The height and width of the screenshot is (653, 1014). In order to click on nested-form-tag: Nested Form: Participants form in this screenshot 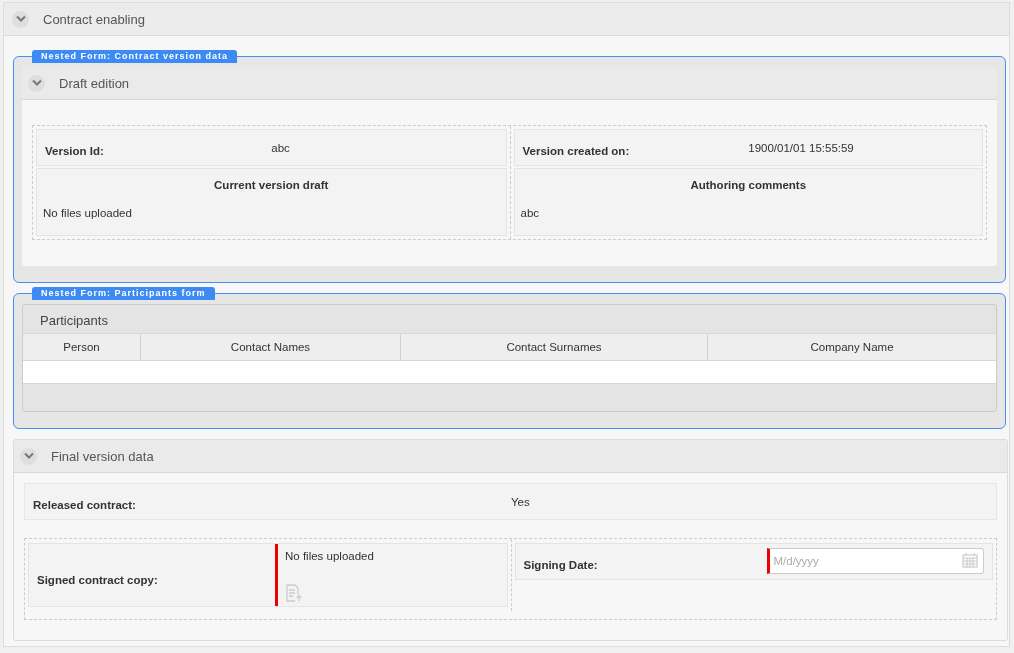, I will do `click(123, 293)`.